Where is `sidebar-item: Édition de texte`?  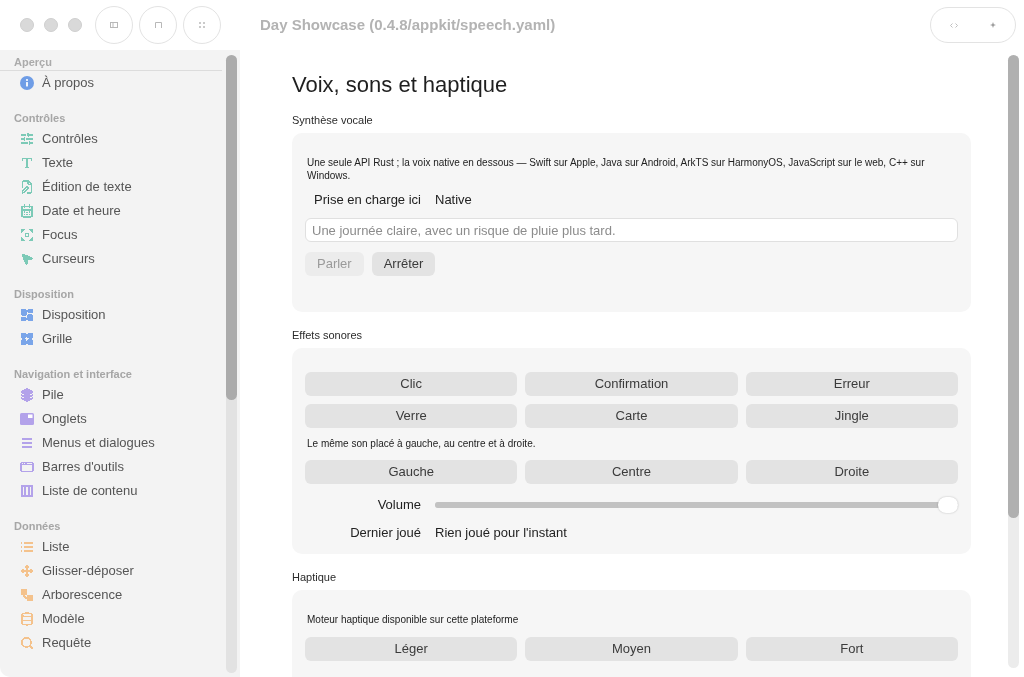 sidebar-item: Édition de texte is located at coordinates (111, 187).